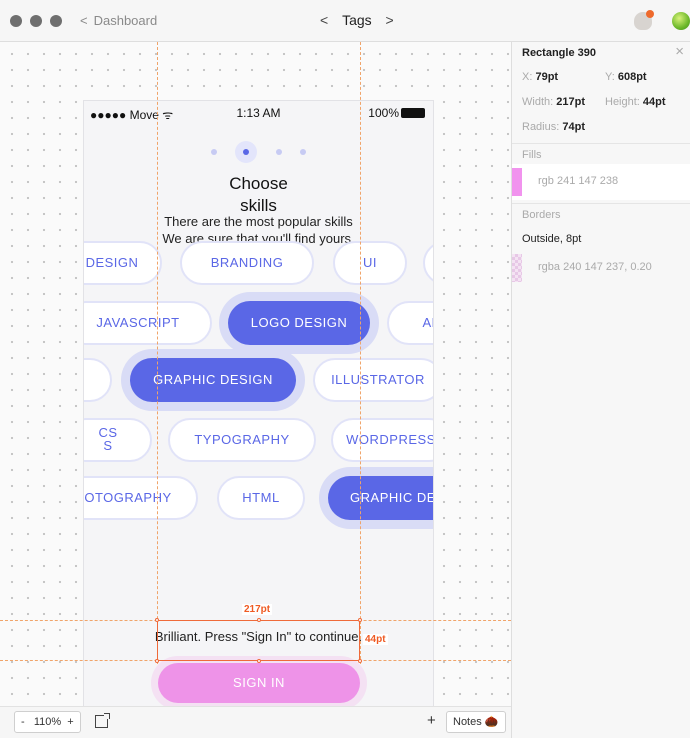 The height and width of the screenshot is (738, 690). I want to click on tag-logo-design-selected: LOGO DESIGN, so click(299, 323).